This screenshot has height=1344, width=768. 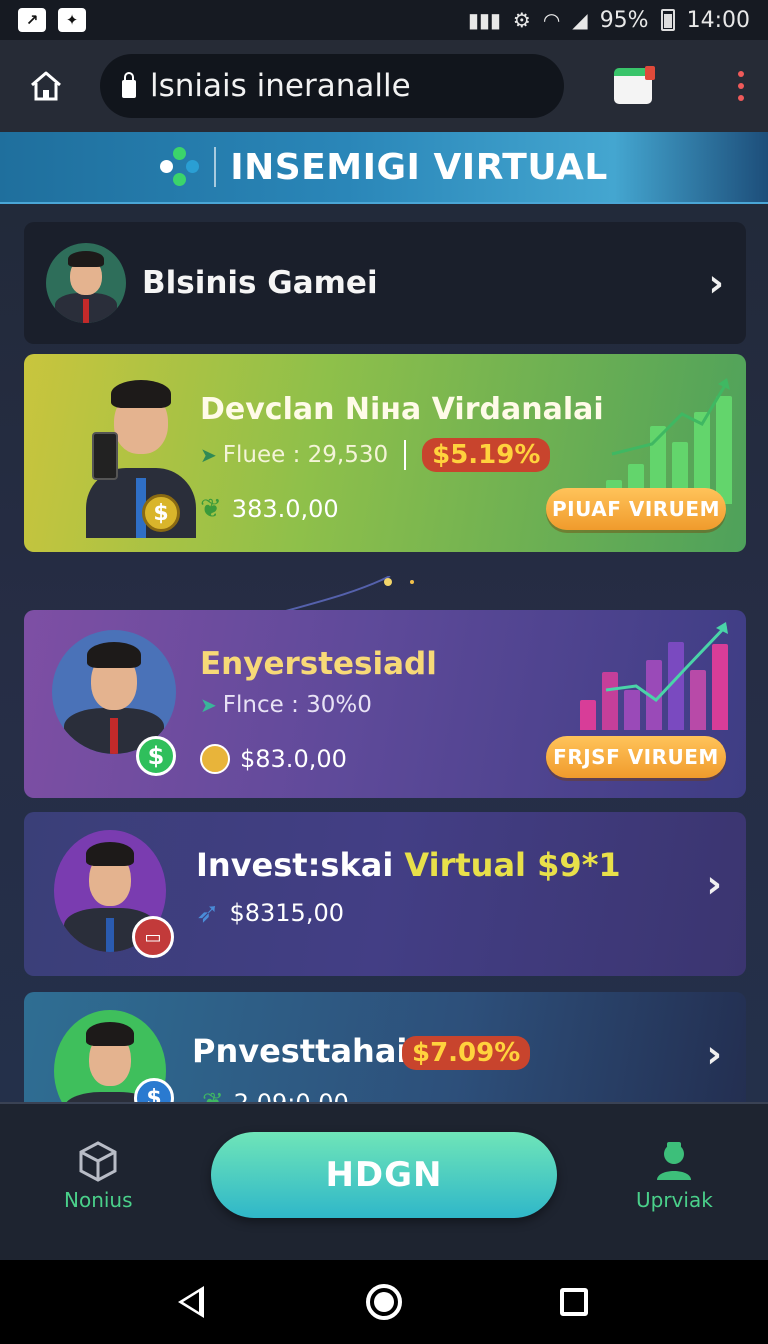 I want to click on system-navigation-bar, so click(x=384, y=1302).